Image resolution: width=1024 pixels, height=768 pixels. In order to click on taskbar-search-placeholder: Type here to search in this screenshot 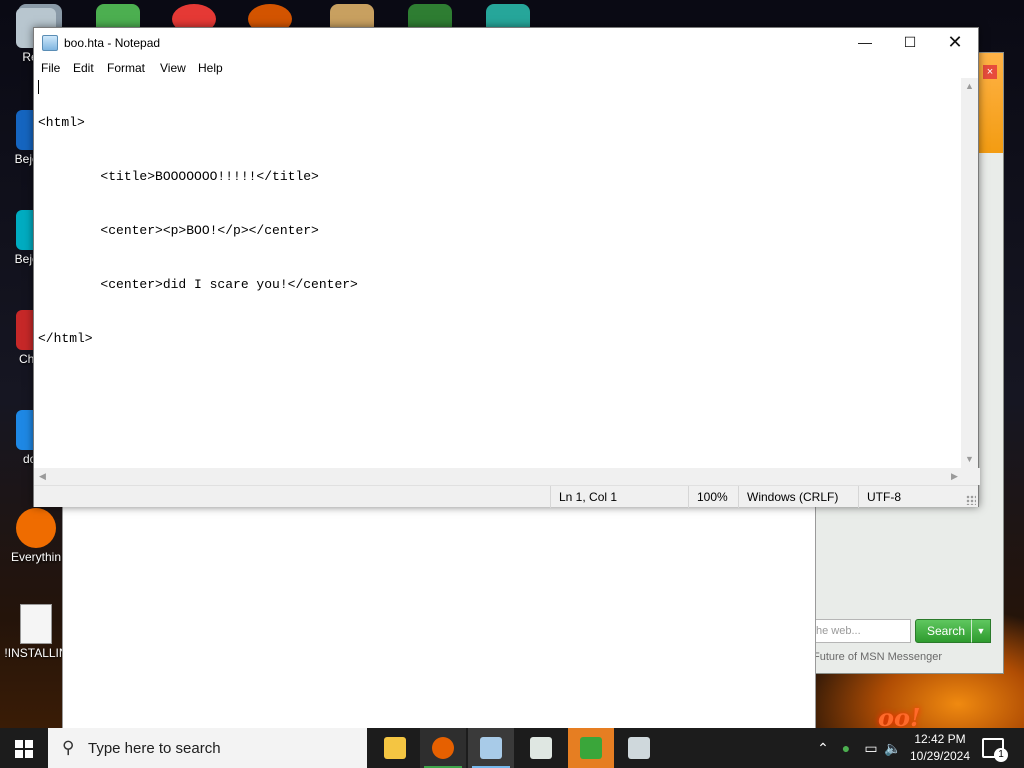, I will do `click(154, 748)`.